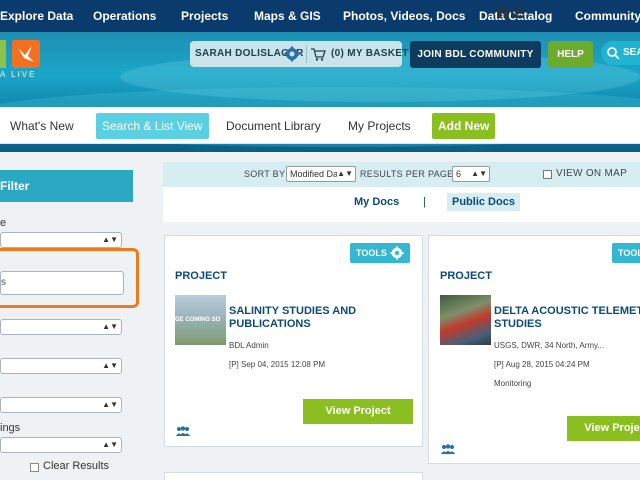 The height and width of the screenshot is (480, 640). Describe the element at coordinates (10, 428) in the screenshot. I see `filter-label: ings` at that location.